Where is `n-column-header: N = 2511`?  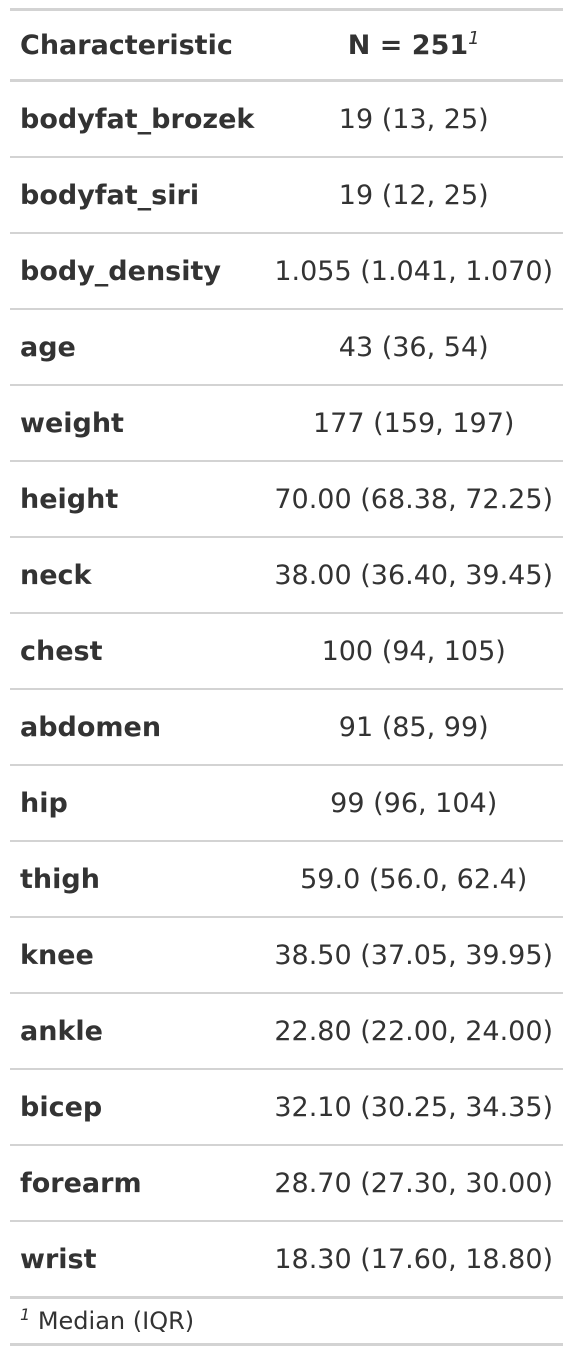
n-column-header: N = 2511 is located at coordinates (414, 45).